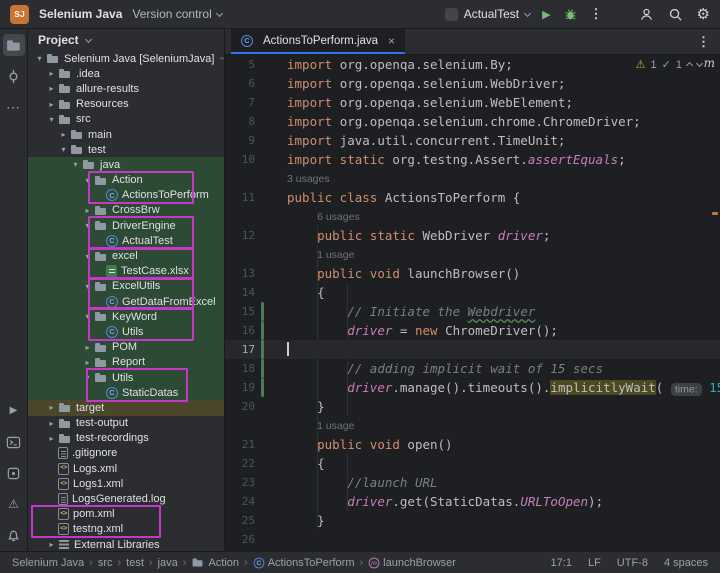  What do you see at coordinates (126, 73) in the screenshot?
I see `tree-item-idea: ▸ .idea` at bounding box center [126, 73].